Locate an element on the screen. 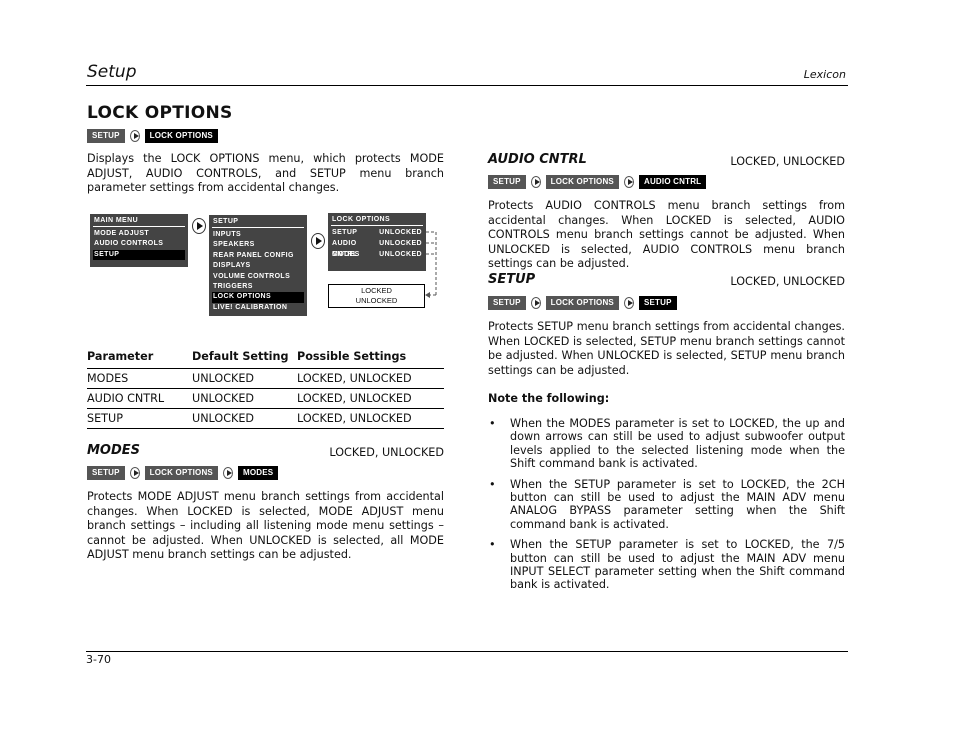 The height and width of the screenshot is (738, 954). menu-item: AUDIO CONTROLS is located at coordinates (129, 244).